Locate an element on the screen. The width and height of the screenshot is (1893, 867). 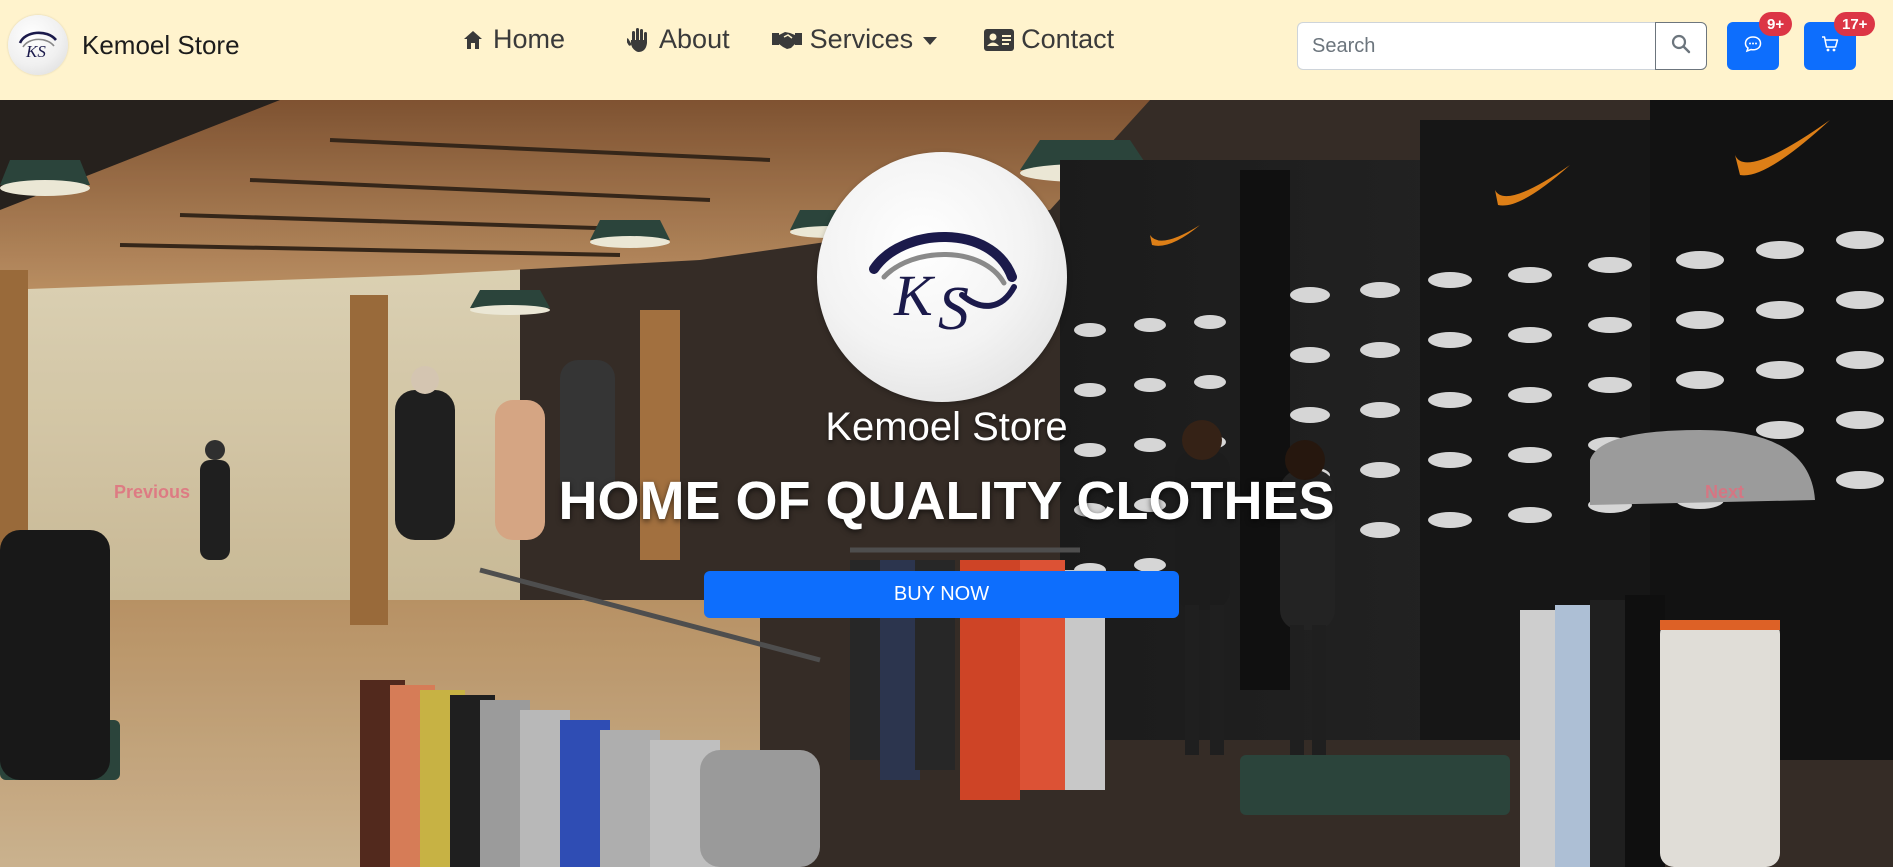
cart-button: 17+ is located at coordinates (1840, 41).